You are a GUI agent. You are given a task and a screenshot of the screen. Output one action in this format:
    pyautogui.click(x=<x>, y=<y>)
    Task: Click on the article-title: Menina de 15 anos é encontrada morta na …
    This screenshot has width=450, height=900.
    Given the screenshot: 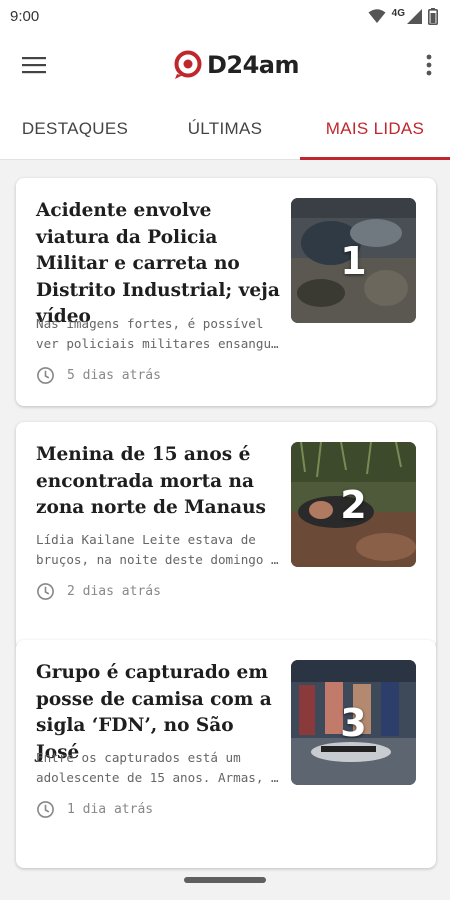 What is the action you would take?
    pyautogui.click(x=158, y=482)
    